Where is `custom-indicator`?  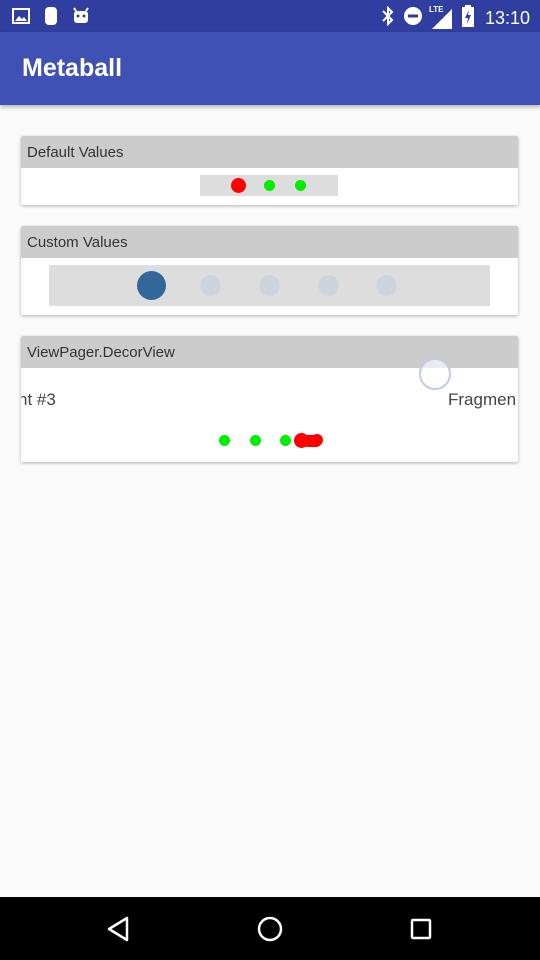
custom-indicator is located at coordinates (269, 285).